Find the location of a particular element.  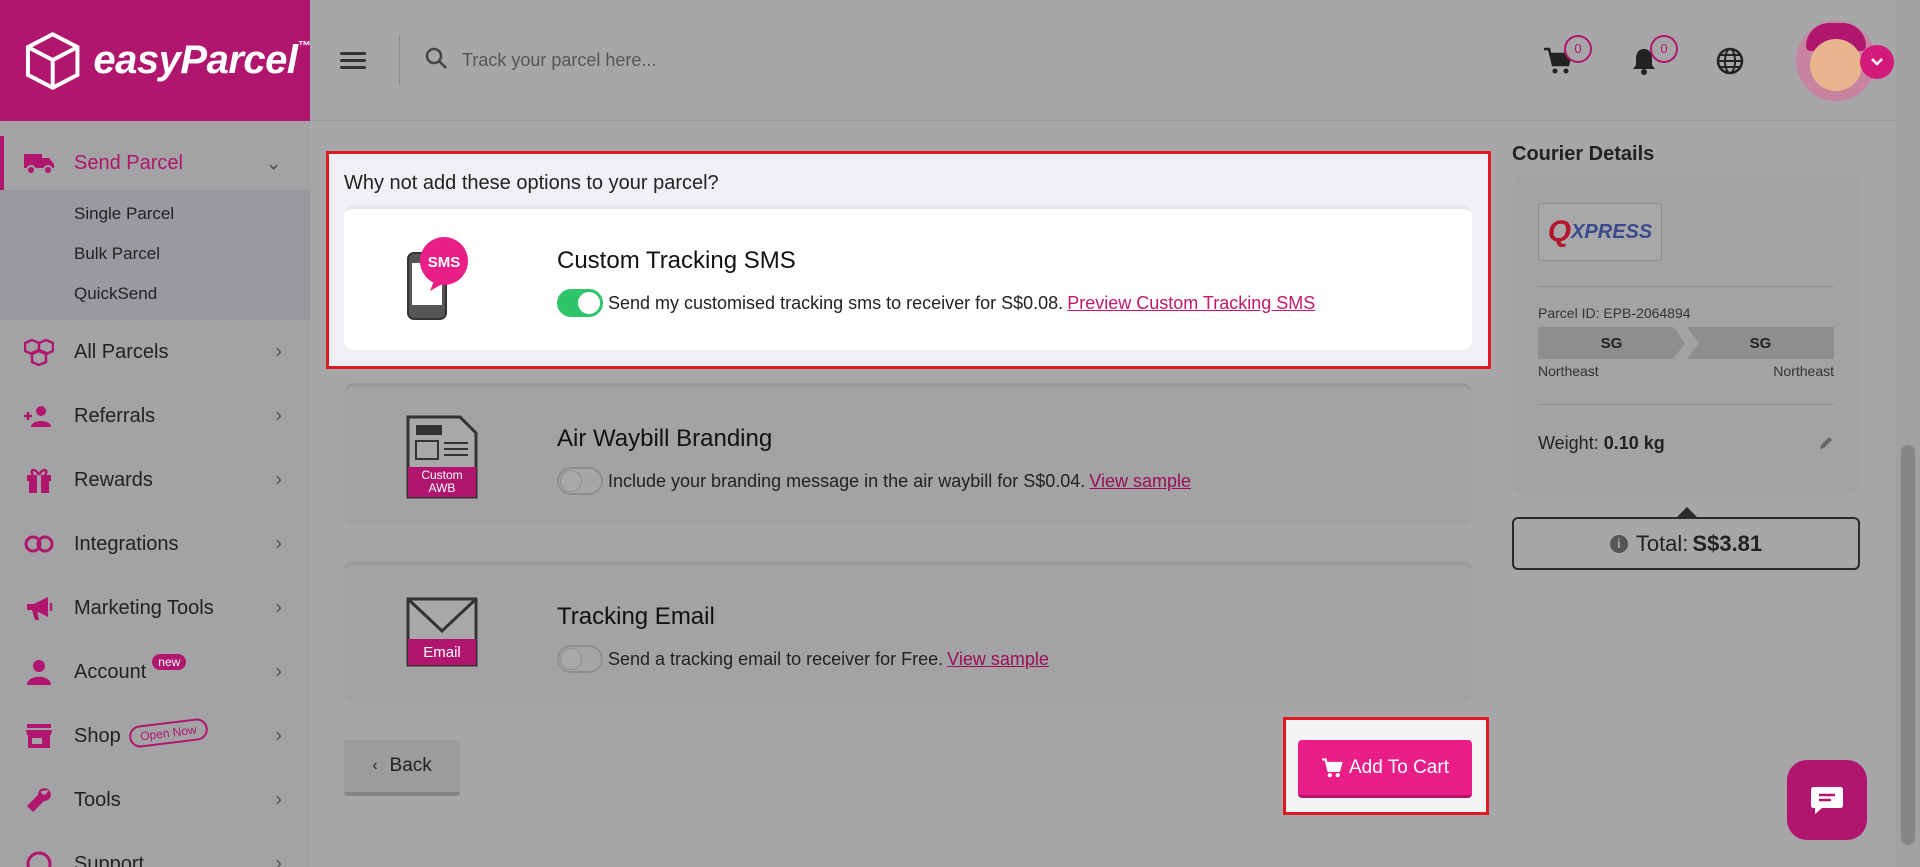

sidebar-item-label: Support is located at coordinates (109, 859).